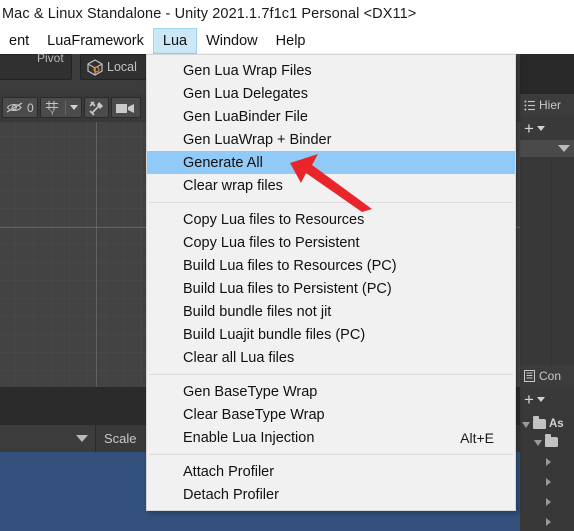 Image resolution: width=574 pixels, height=531 pixels. I want to click on menubar-item-label: Help, so click(290, 41).